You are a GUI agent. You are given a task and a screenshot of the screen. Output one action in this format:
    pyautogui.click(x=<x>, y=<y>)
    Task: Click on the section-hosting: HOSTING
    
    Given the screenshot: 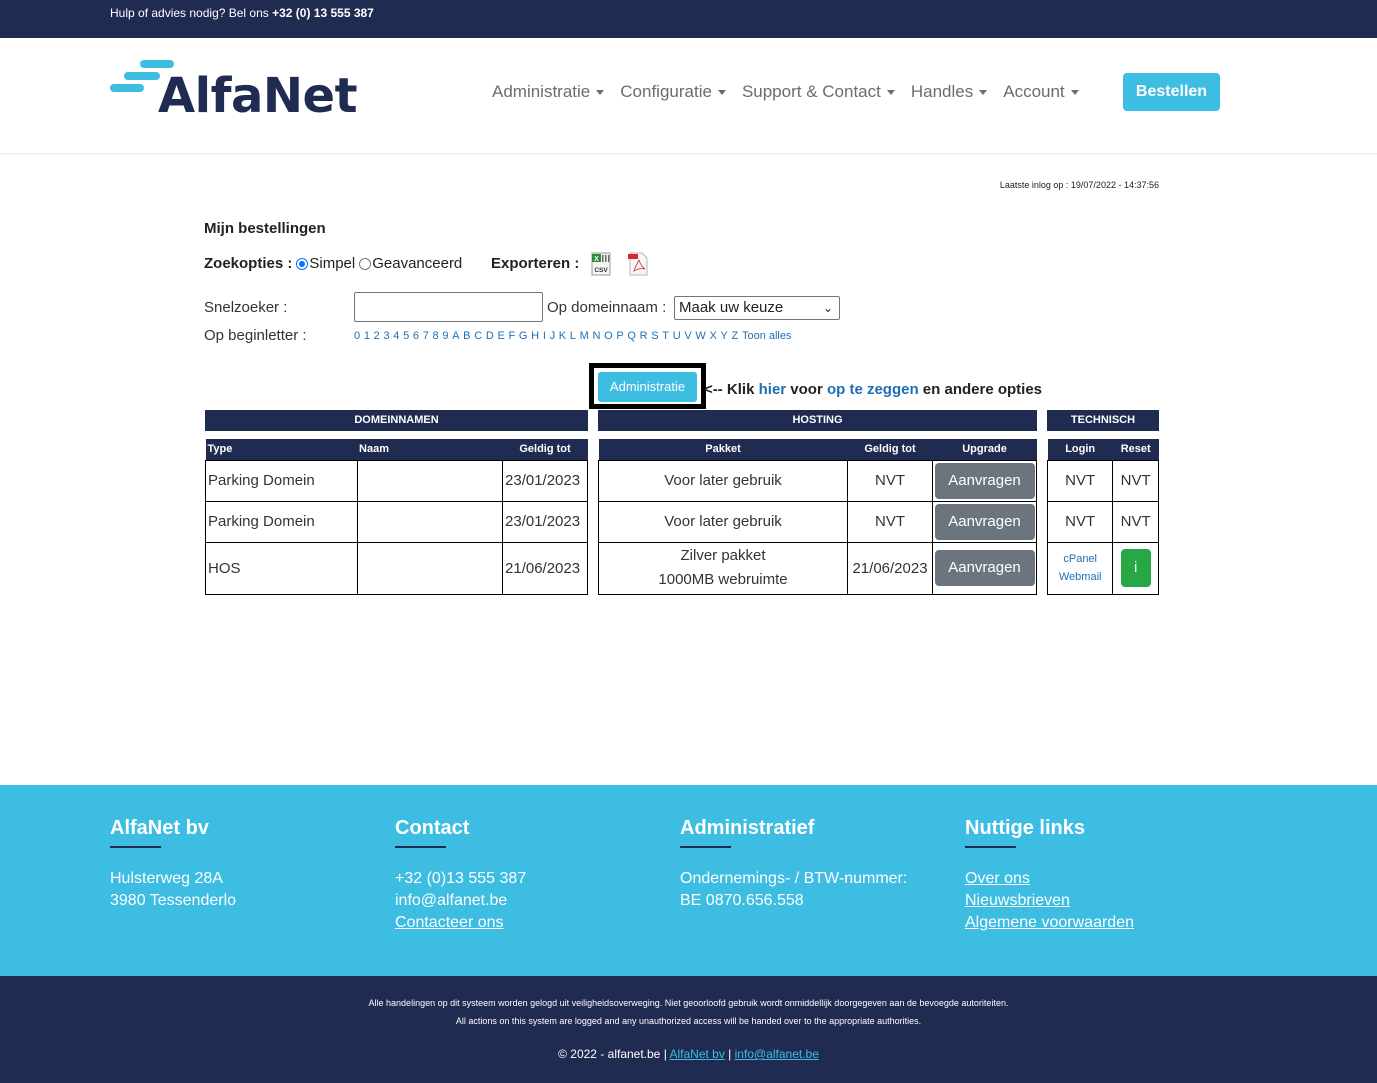 What is the action you would take?
    pyautogui.click(x=817, y=420)
    